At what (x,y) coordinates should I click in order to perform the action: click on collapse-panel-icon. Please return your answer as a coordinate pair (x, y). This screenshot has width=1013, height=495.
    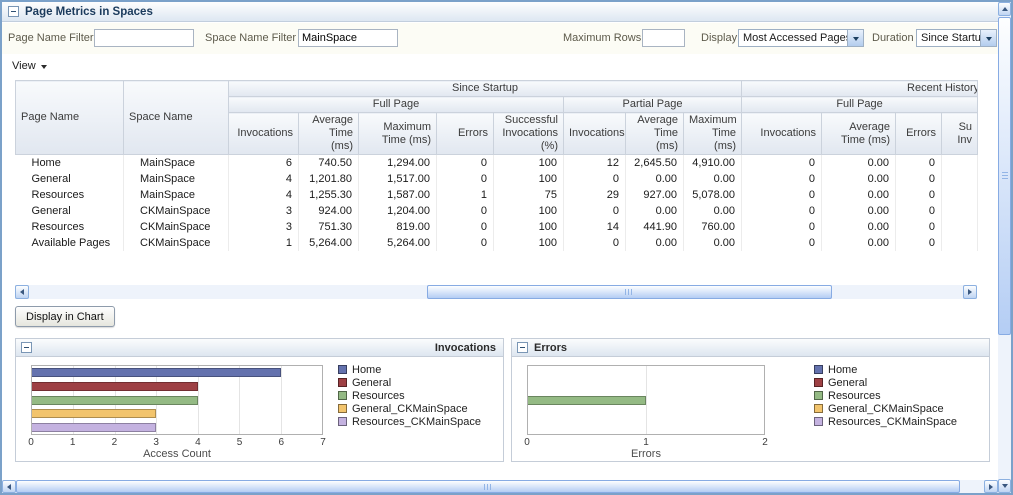
    Looking at the image, I should click on (13, 11).